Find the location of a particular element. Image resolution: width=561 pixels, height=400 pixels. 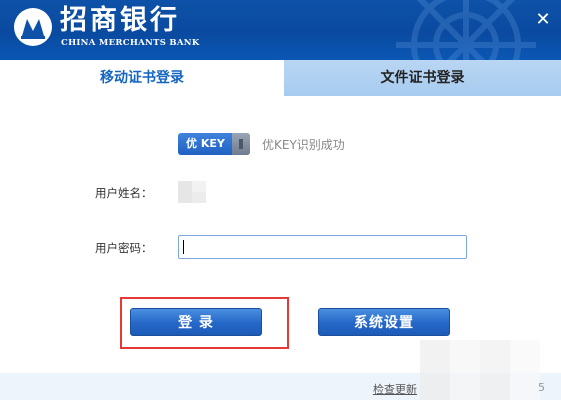

password-input is located at coordinates (322, 247).